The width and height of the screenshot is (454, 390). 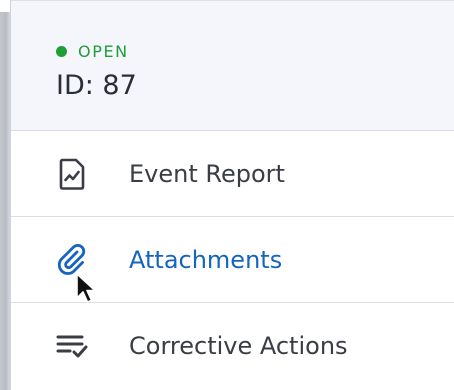 I want to click on checklist-icon, so click(x=72, y=346).